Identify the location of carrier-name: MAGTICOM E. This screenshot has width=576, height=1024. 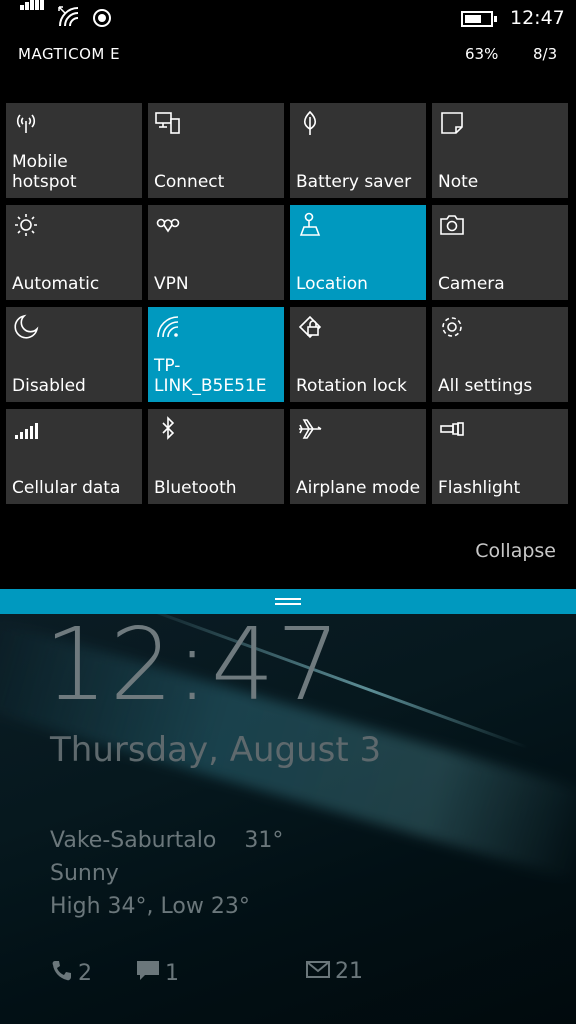
(69, 54).